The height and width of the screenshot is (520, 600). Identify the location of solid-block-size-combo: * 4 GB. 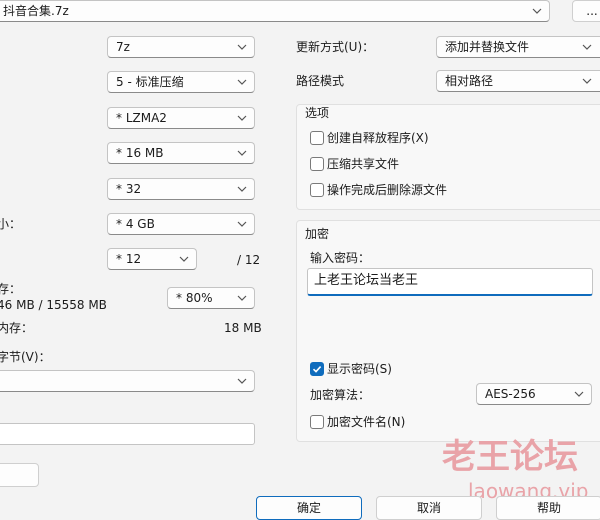
(181, 224).